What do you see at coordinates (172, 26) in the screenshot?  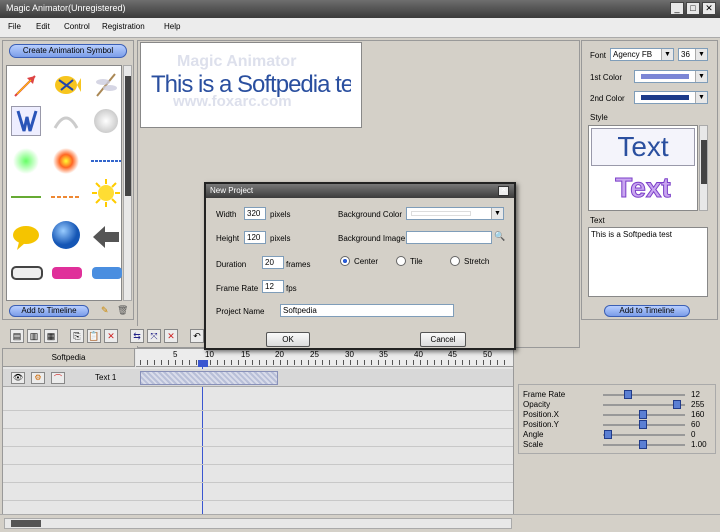 I see `menu-help: Help` at bounding box center [172, 26].